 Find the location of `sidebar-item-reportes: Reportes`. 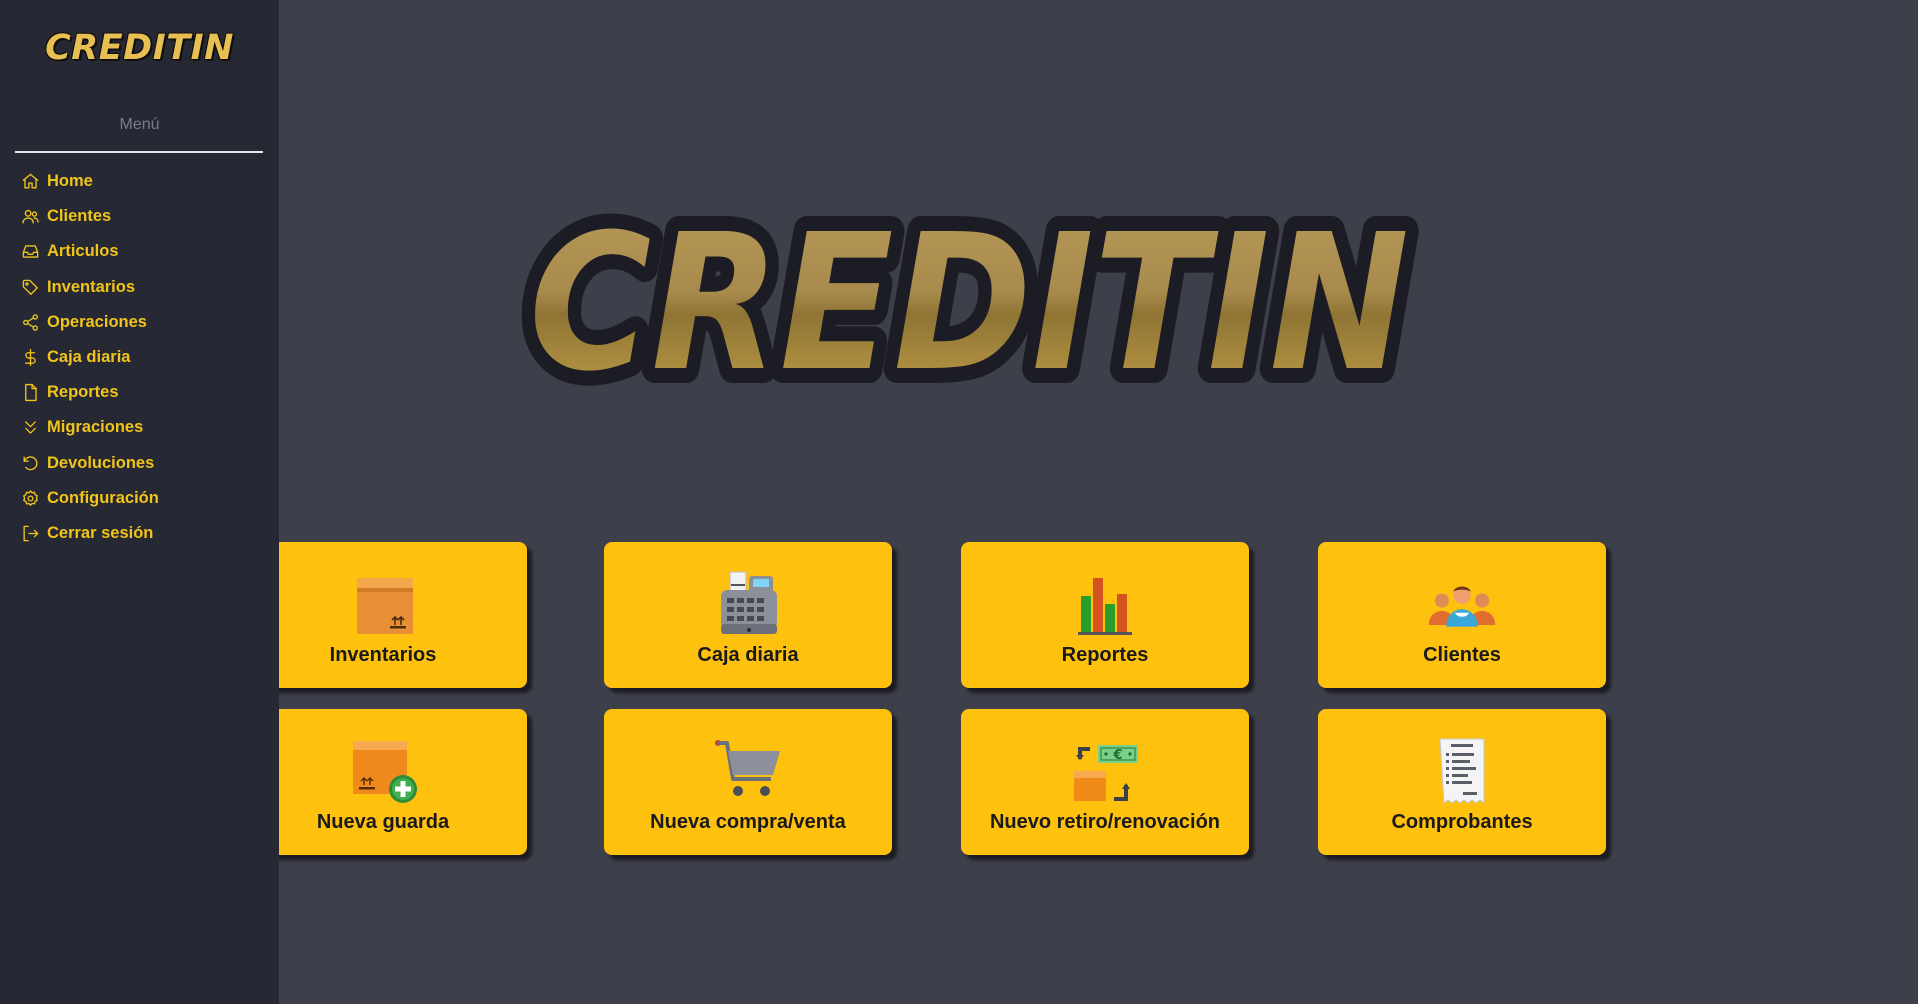

sidebar-item-reportes: Reportes is located at coordinates (139, 392).